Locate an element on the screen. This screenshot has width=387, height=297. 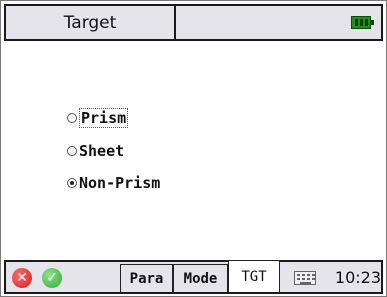
option-sheet: Sheet is located at coordinates (95, 151).